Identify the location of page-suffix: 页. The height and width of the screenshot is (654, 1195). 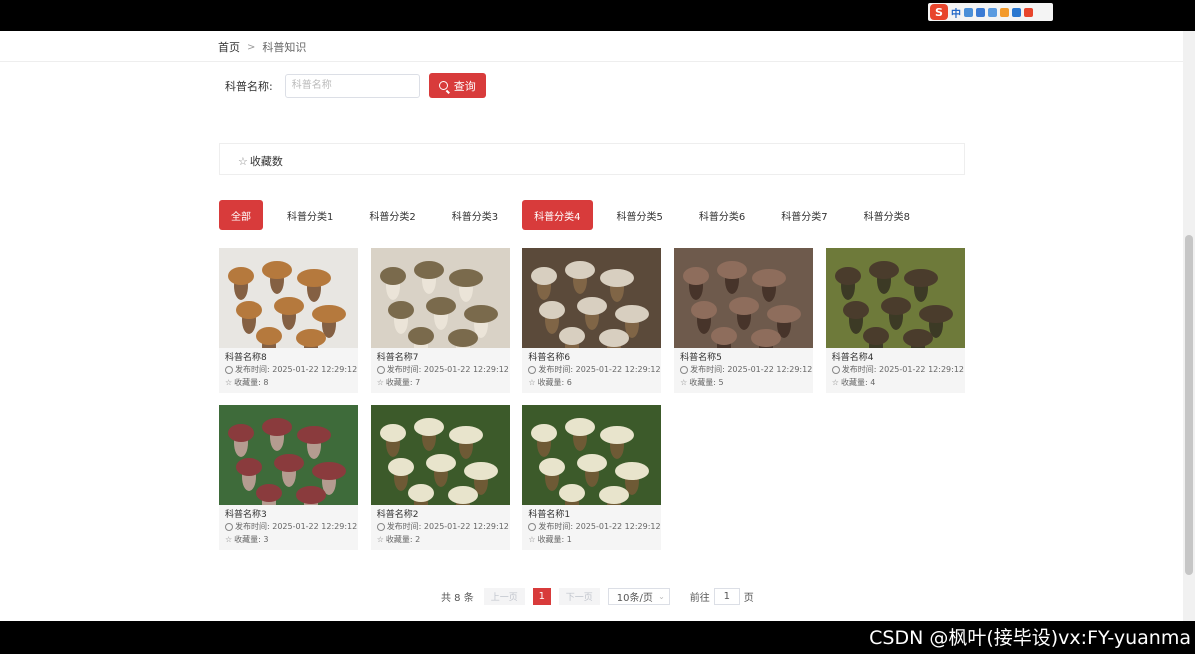
(748, 598).